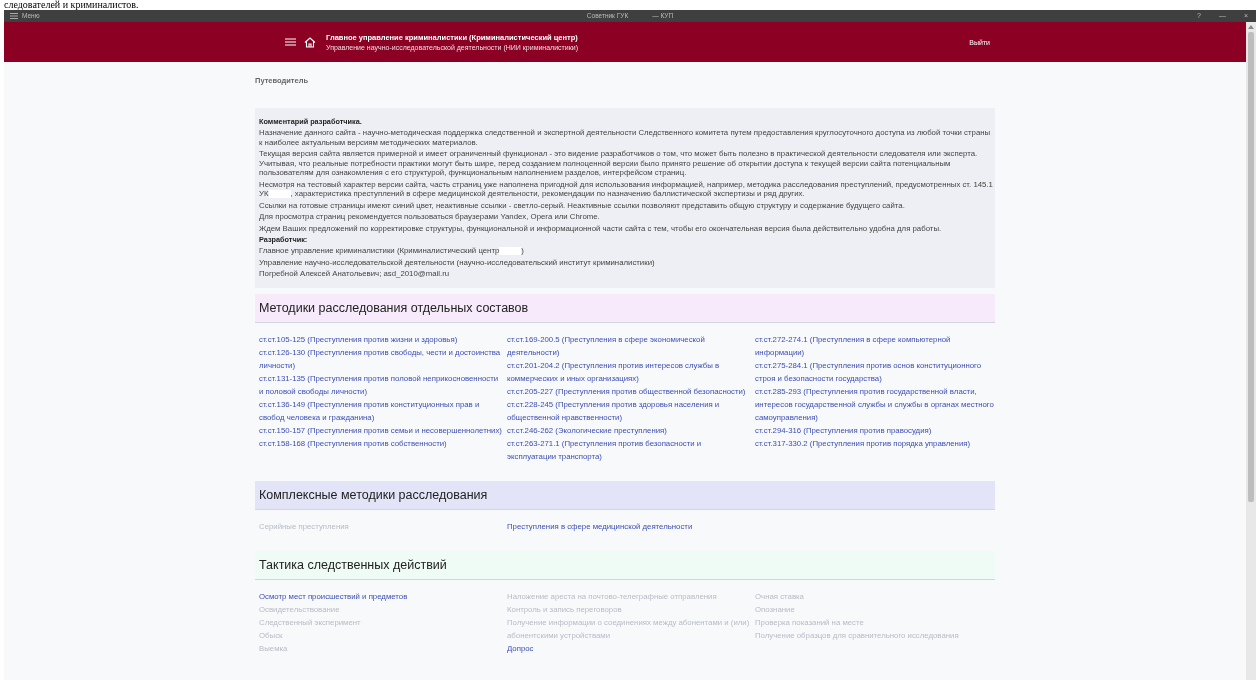 This screenshot has width=1260, height=680. I want to click on section-heading: Методики расследования отдельных составов, so click(625, 308).